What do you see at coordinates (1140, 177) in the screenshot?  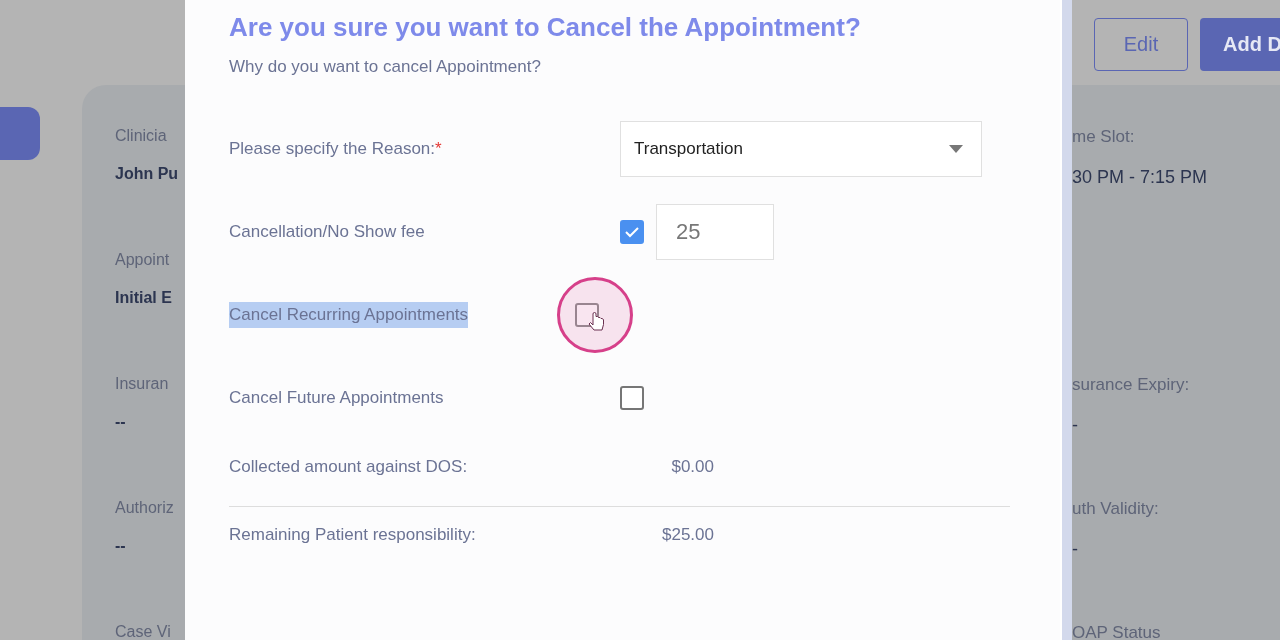 I see `field-value: 30 PM - 7:15 PM` at bounding box center [1140, 177].